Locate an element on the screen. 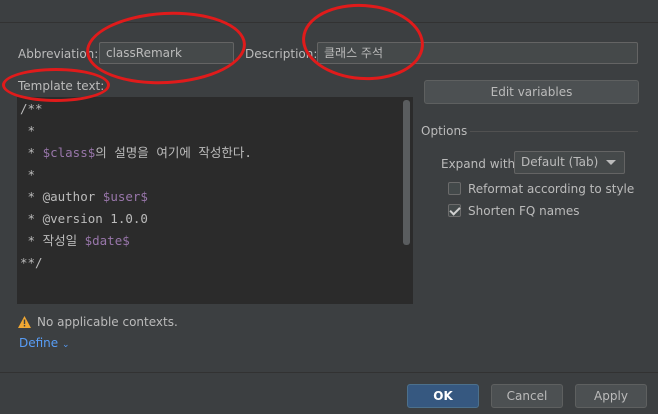 Image resolution: width=658 pixels, height=414 pixels. reformat-label: Reformat according to style is located at coordinates (551, 189).